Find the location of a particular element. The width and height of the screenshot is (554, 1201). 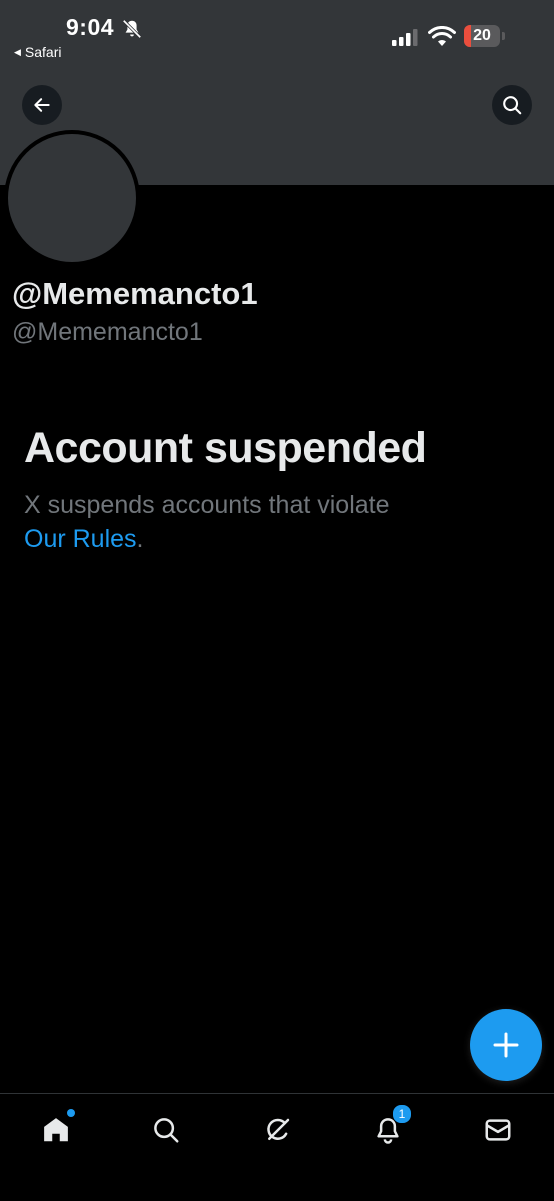

nav-search is located at coordinates (166, 1130).